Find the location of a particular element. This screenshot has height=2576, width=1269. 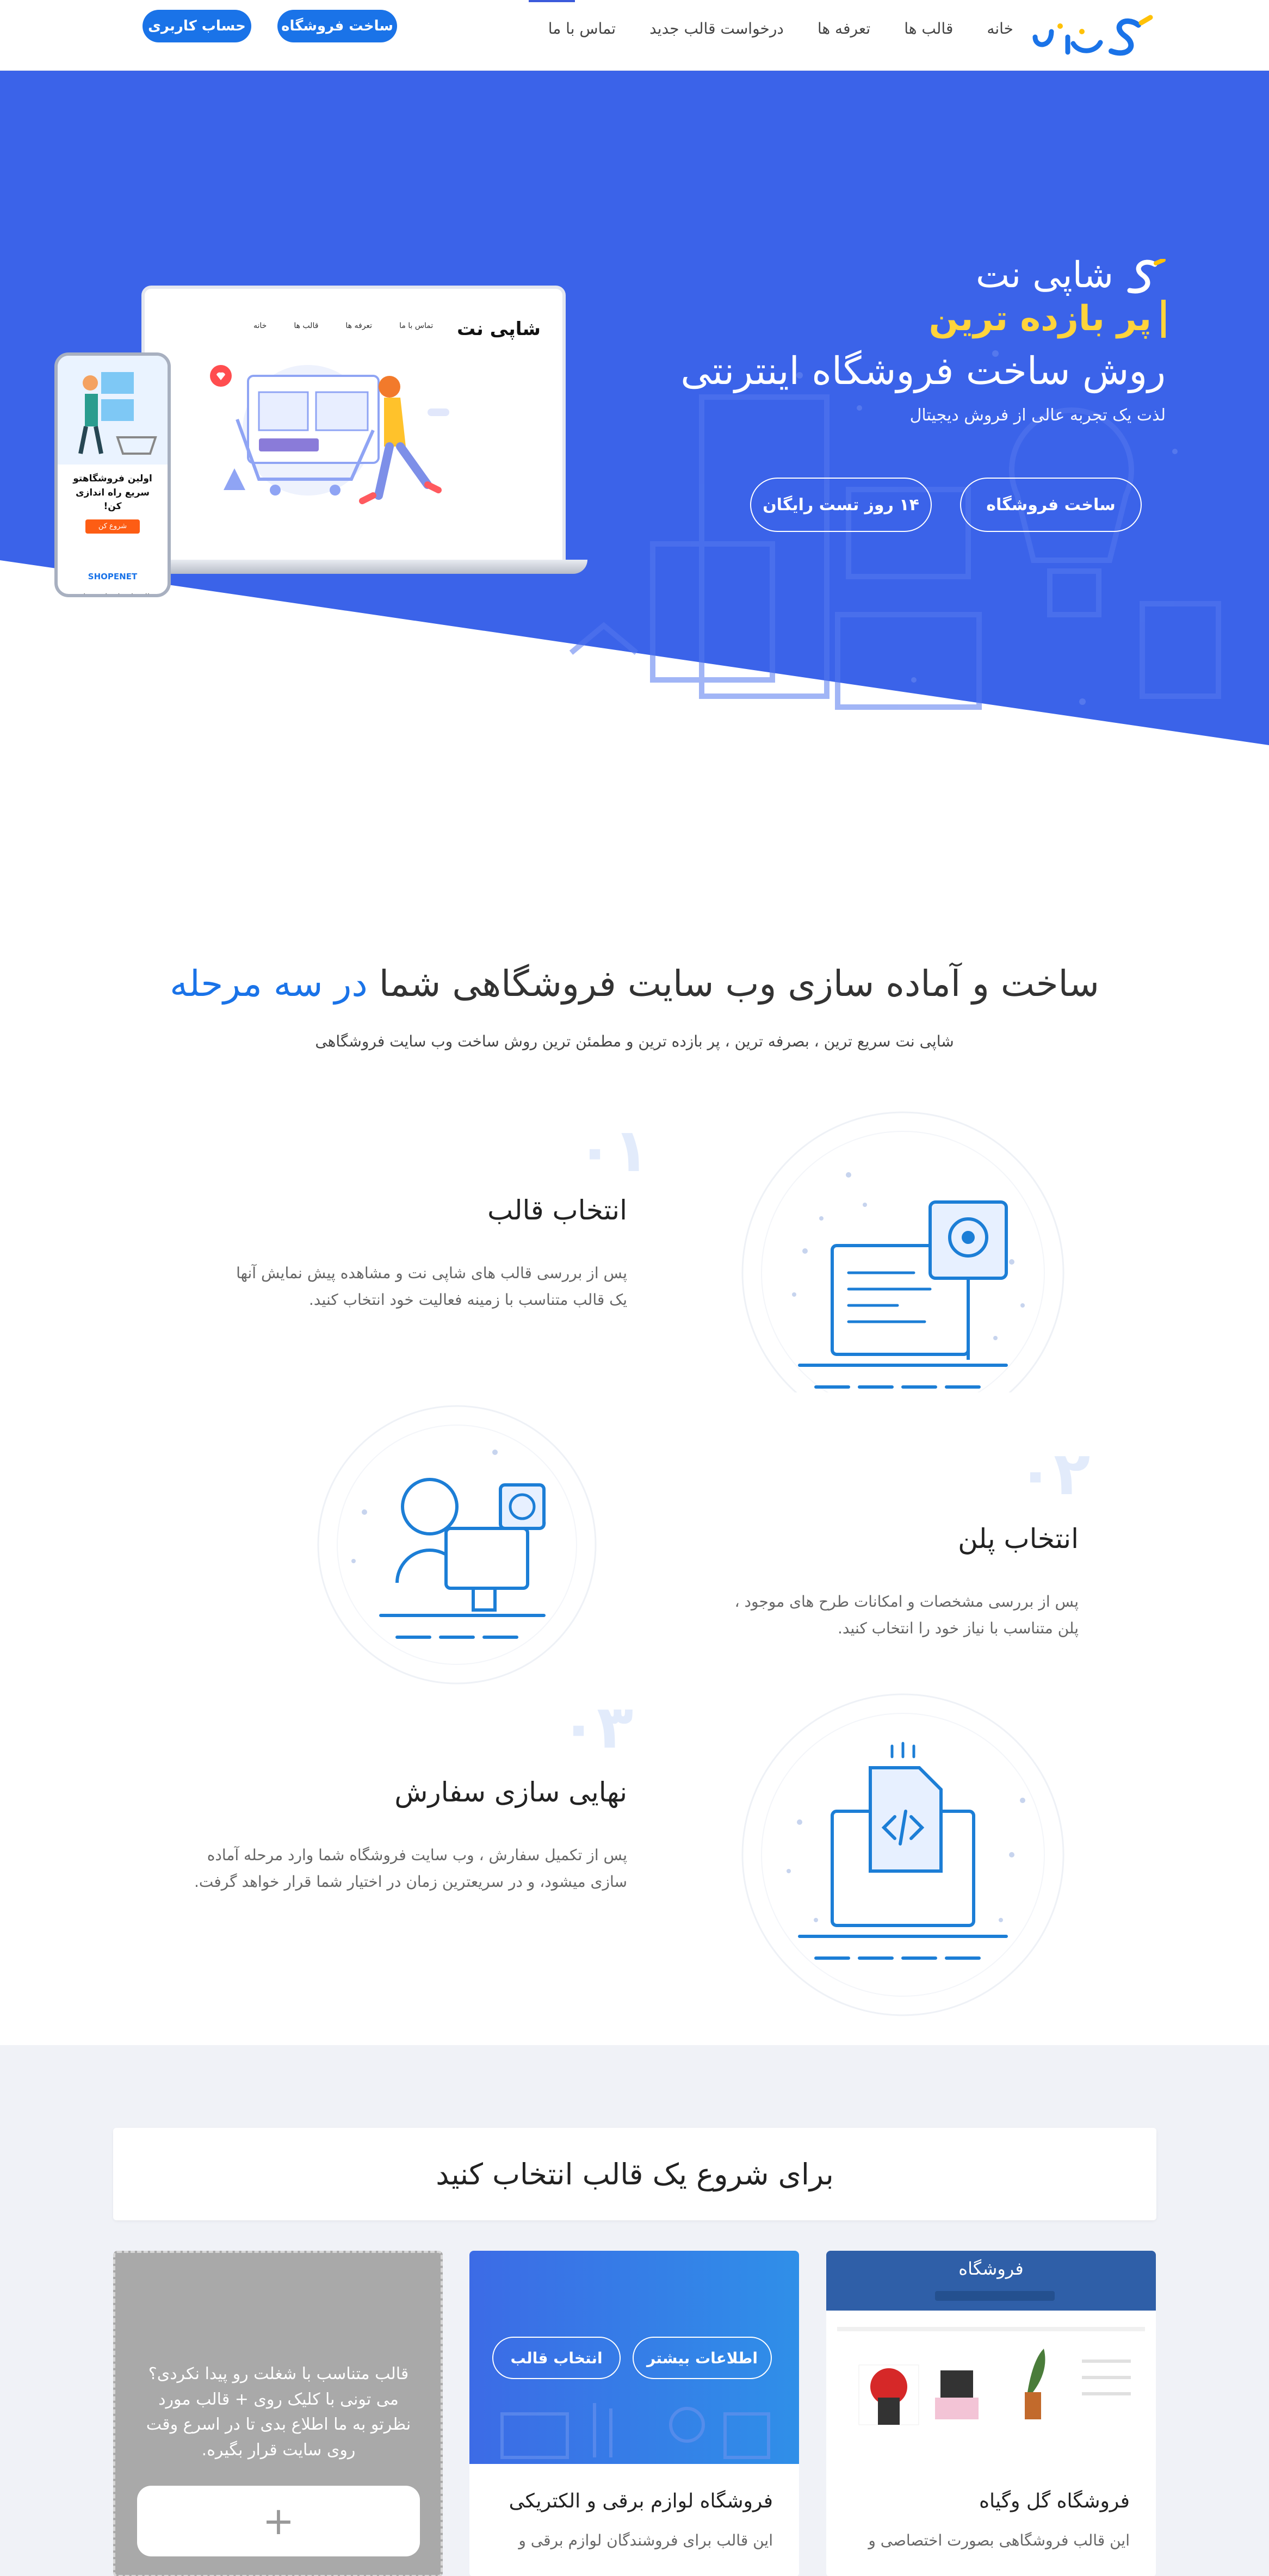

hero-brand: شاپی نت is located at coordinates (1071, 275).